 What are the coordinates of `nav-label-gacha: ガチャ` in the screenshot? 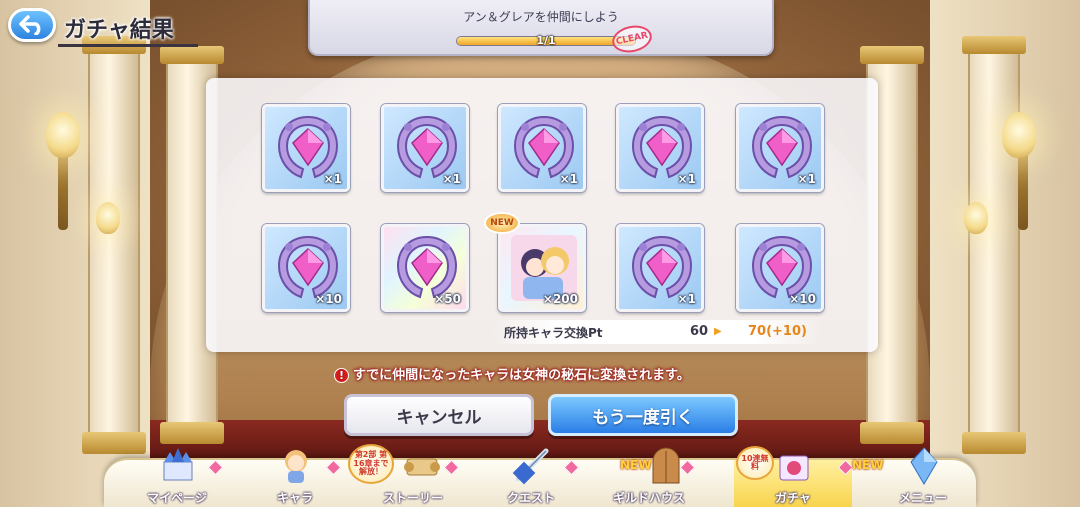 It's located at (793, 498).